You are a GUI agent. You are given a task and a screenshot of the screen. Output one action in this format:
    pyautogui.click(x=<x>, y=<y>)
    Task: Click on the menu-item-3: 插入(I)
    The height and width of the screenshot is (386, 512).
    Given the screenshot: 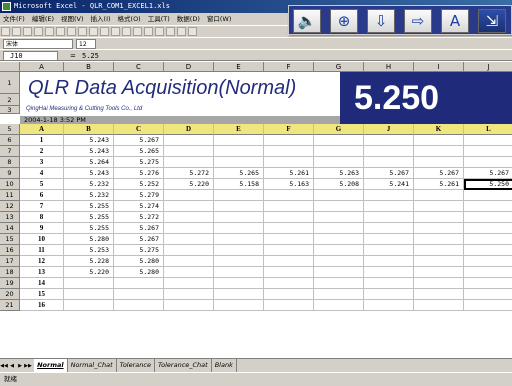 What is the action you would take?
    pyautogui.click(x=101, y=19)
    